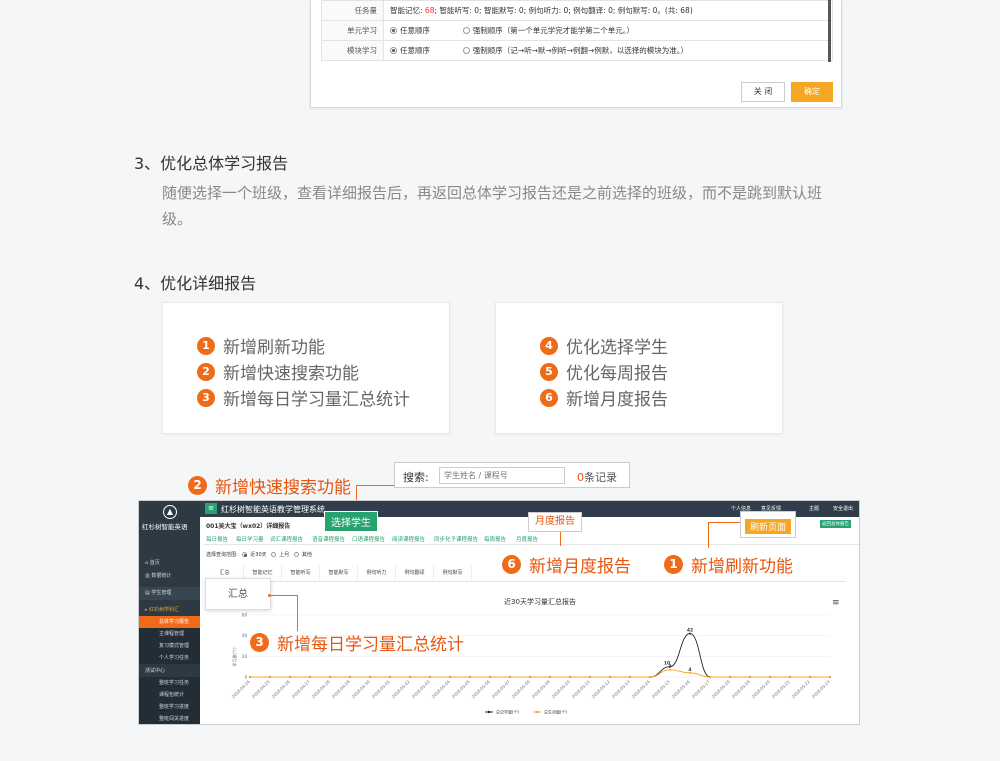  Describe the element at coordinates (836, 603) in the screenshot. I see `chart-menu-icon: ≡` at that location.